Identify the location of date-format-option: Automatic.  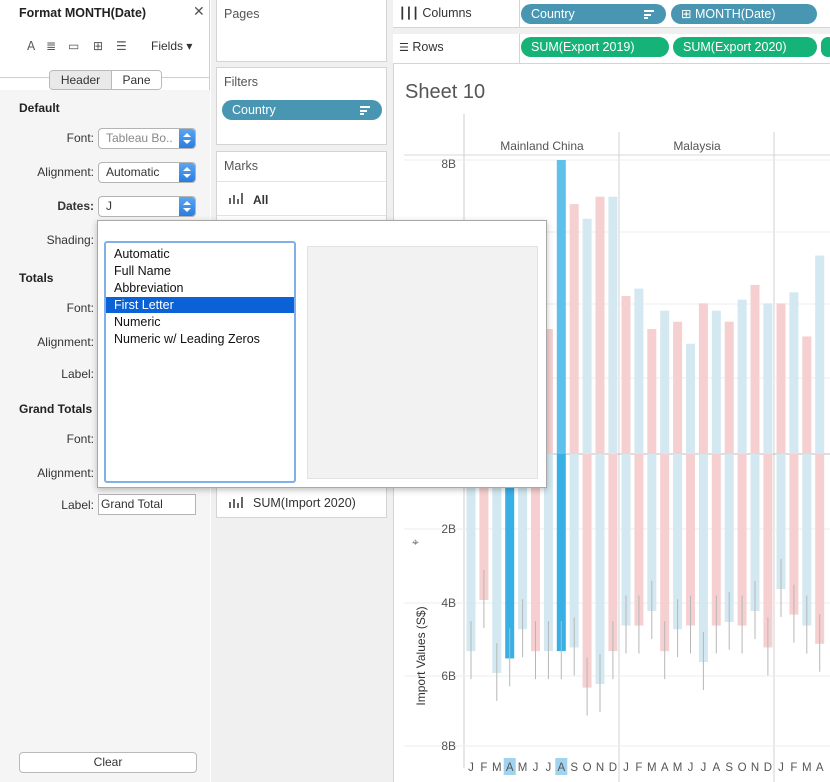
(200, 254).